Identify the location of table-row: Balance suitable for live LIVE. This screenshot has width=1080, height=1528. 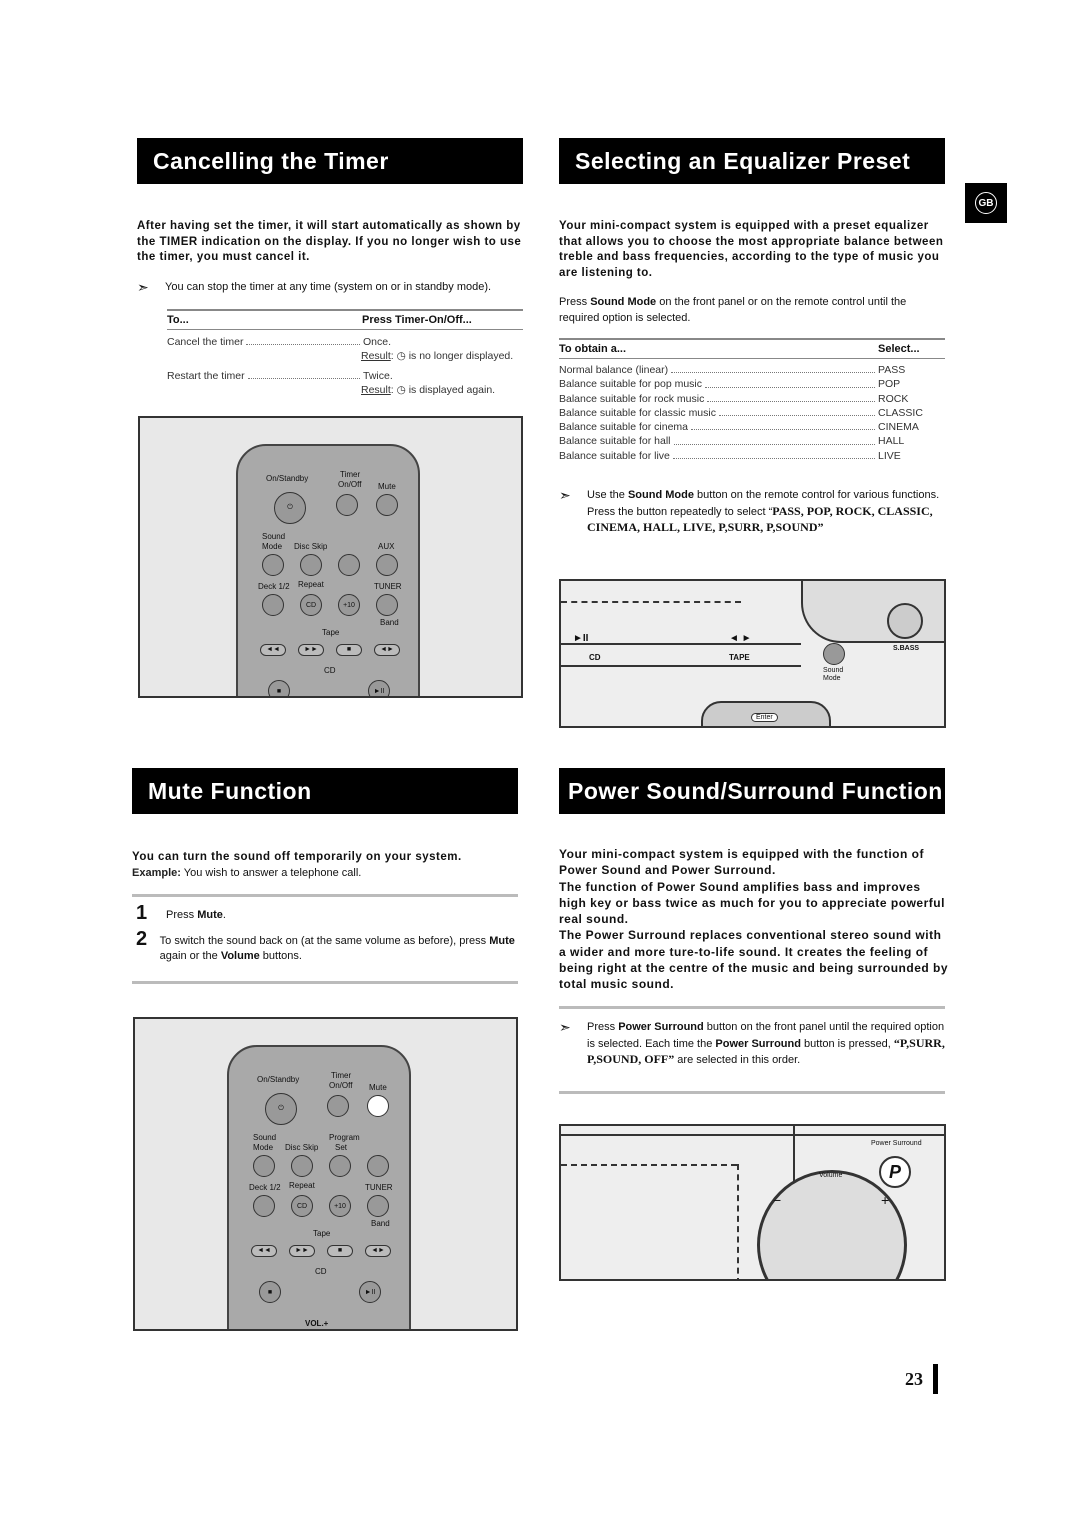
(730, 455).